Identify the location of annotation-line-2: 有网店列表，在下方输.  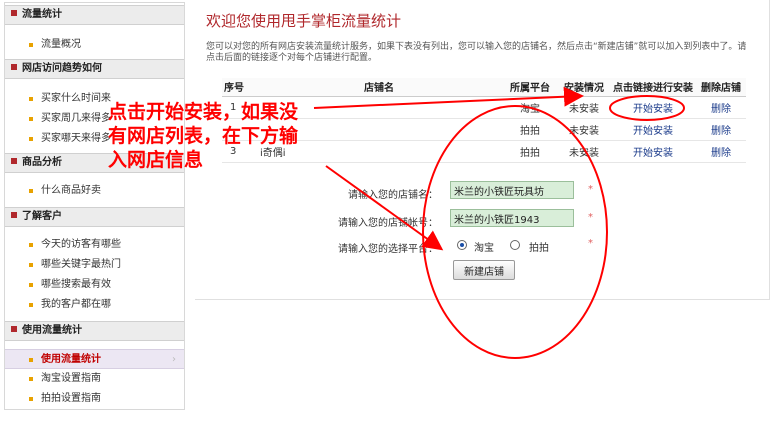
(203, 136).